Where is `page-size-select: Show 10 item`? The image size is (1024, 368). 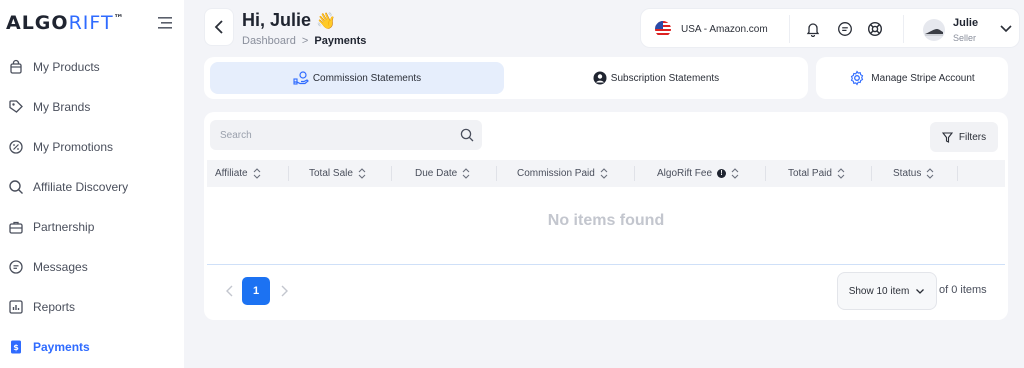 page-size-select: Show 10 item is located at coordinates (887, 291).